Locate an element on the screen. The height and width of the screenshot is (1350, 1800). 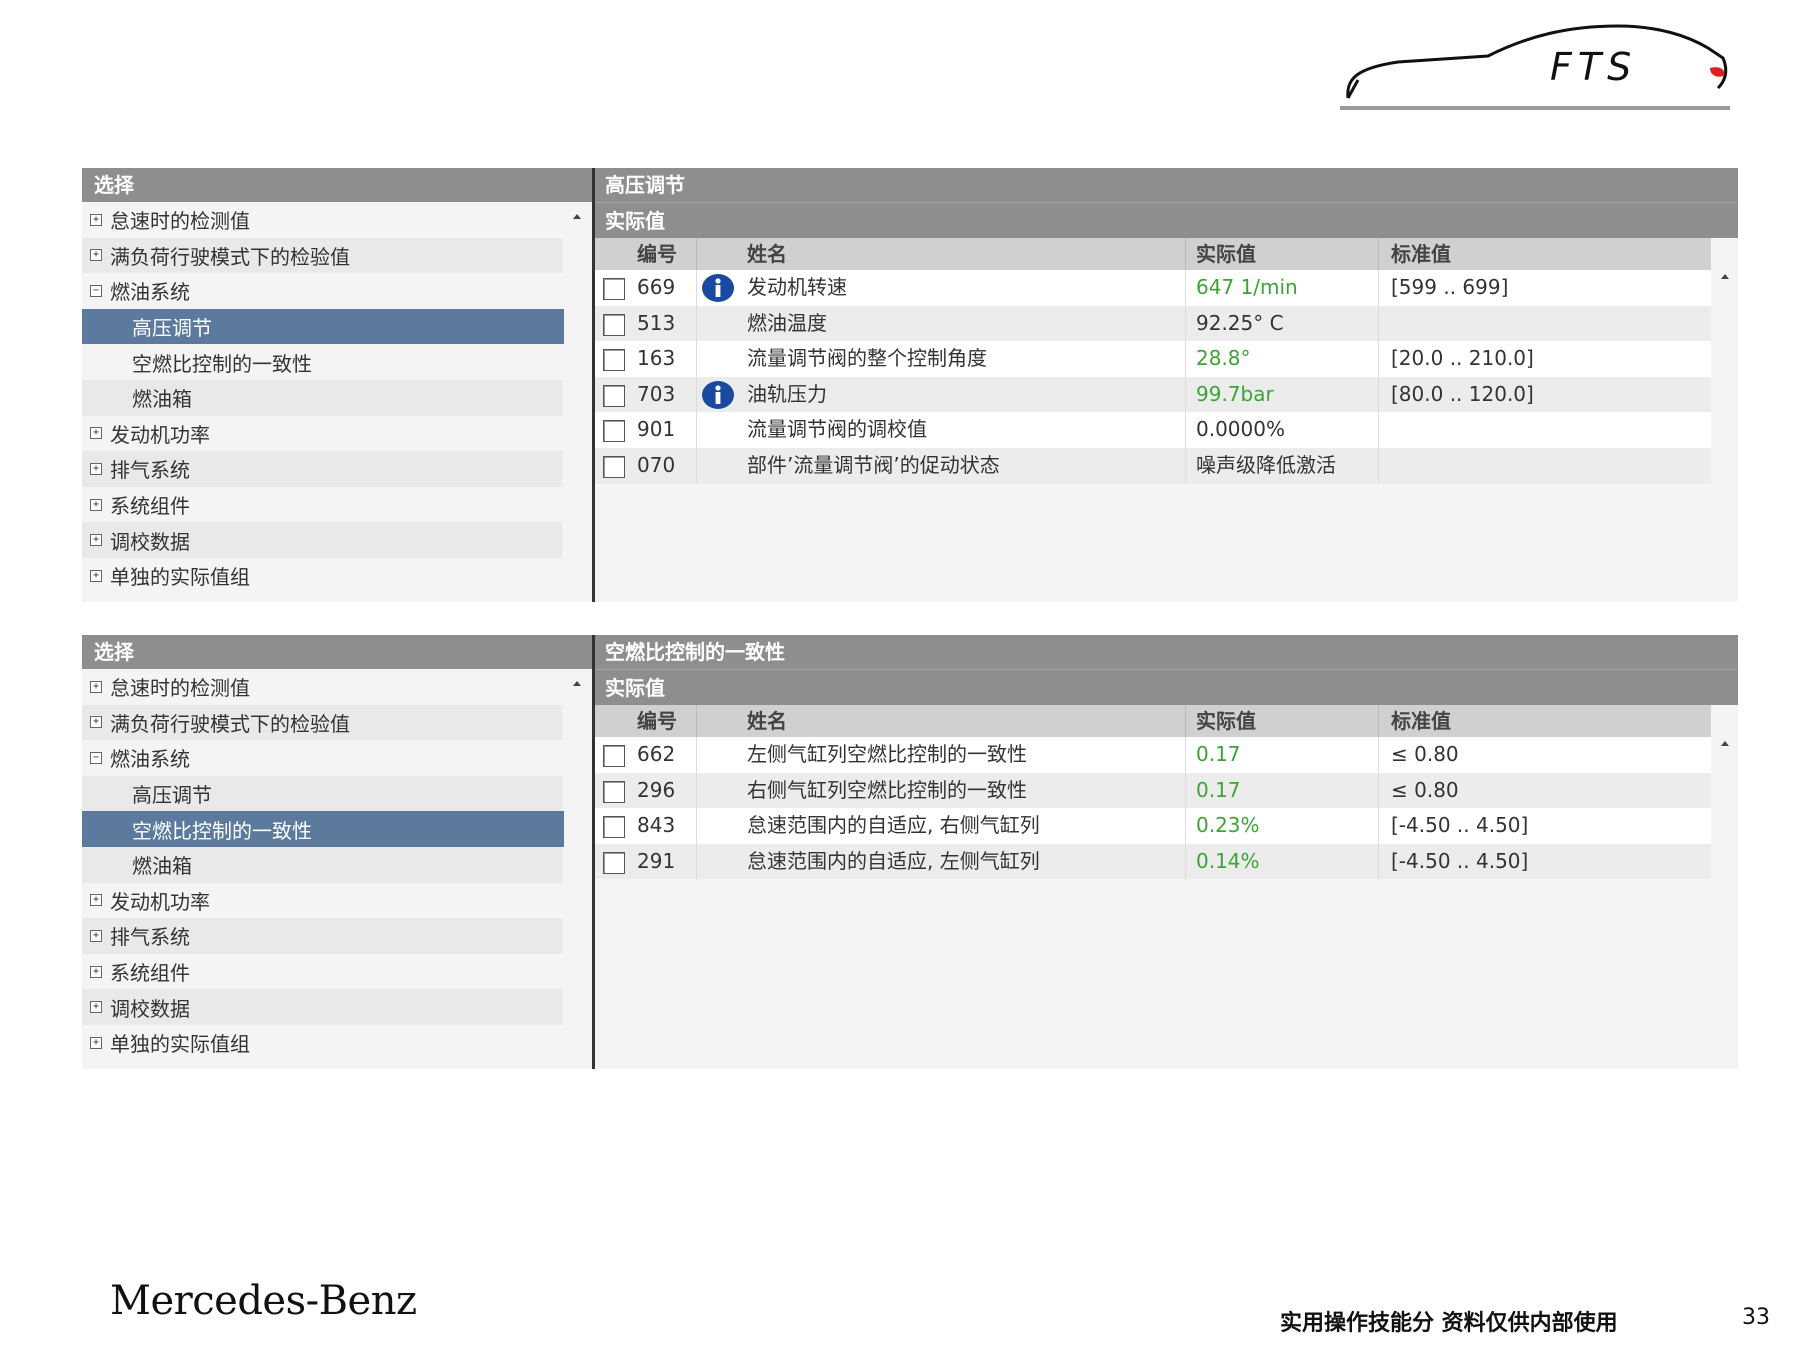
table-row: 662 左侧气缸列空燃比控制的一致性 0.17 ≤ 0.80 is located at coordinates (1153, 755).